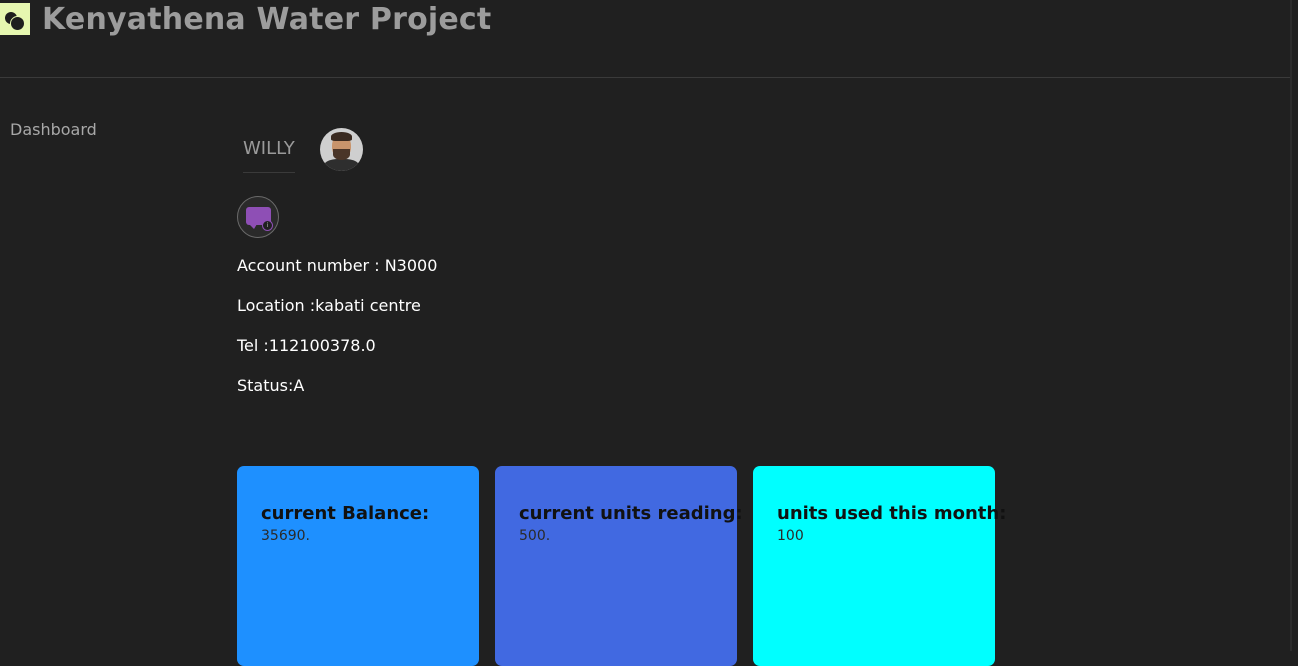 Image resolution: width=1298 pixels, height=666 pixels. I want to click on user-avatar, so click(341, 149).